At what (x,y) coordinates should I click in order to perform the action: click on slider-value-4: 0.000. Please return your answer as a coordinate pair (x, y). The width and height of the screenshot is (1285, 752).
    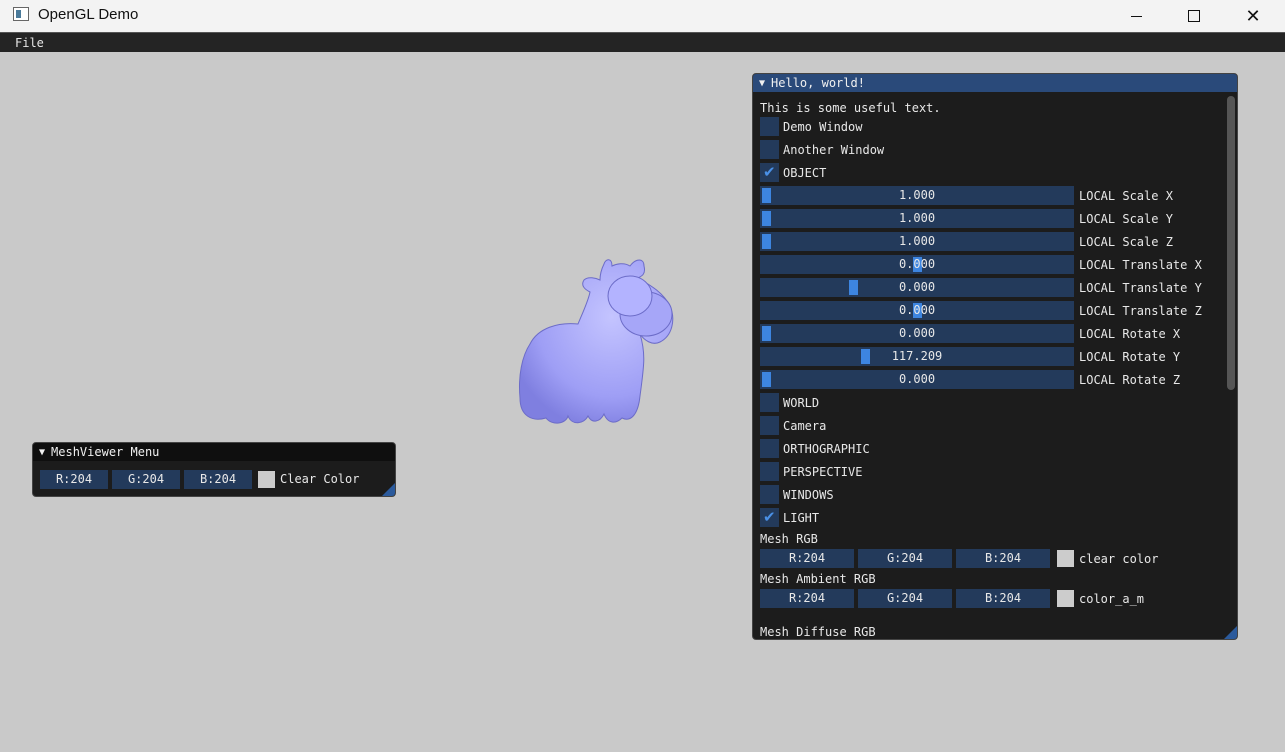
    Looking at the image, I should click on (917, 287).